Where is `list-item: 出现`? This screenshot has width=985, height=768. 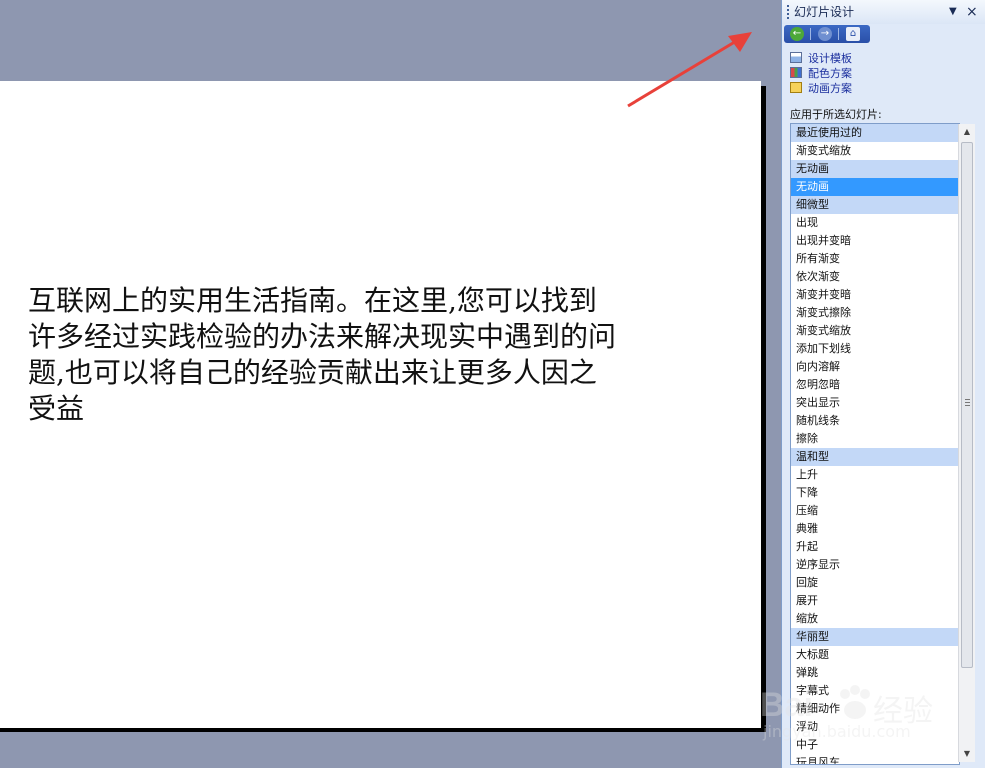
list-item: 出现 is located at coordinates (875, 223).